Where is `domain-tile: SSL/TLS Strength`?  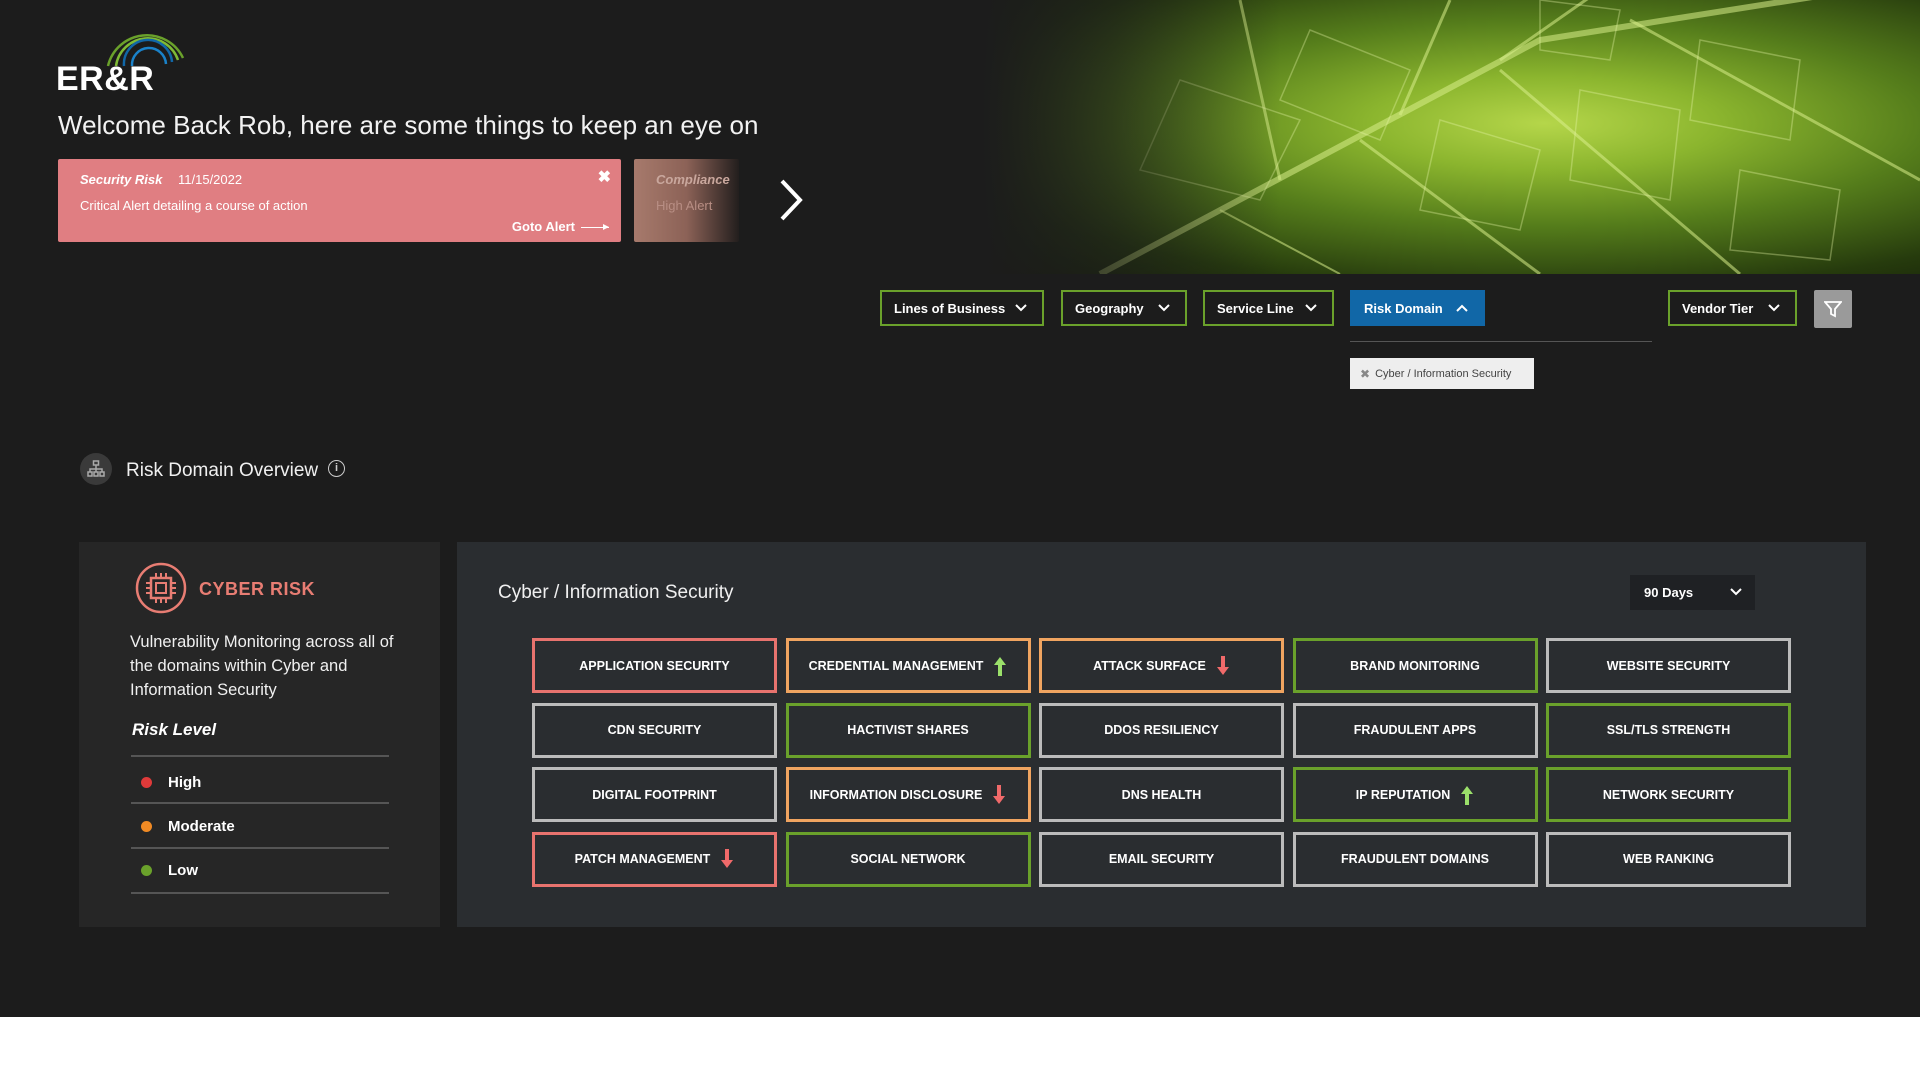 domain-tile: SSL/TLS Strength is located at coordinates (1668, 730).